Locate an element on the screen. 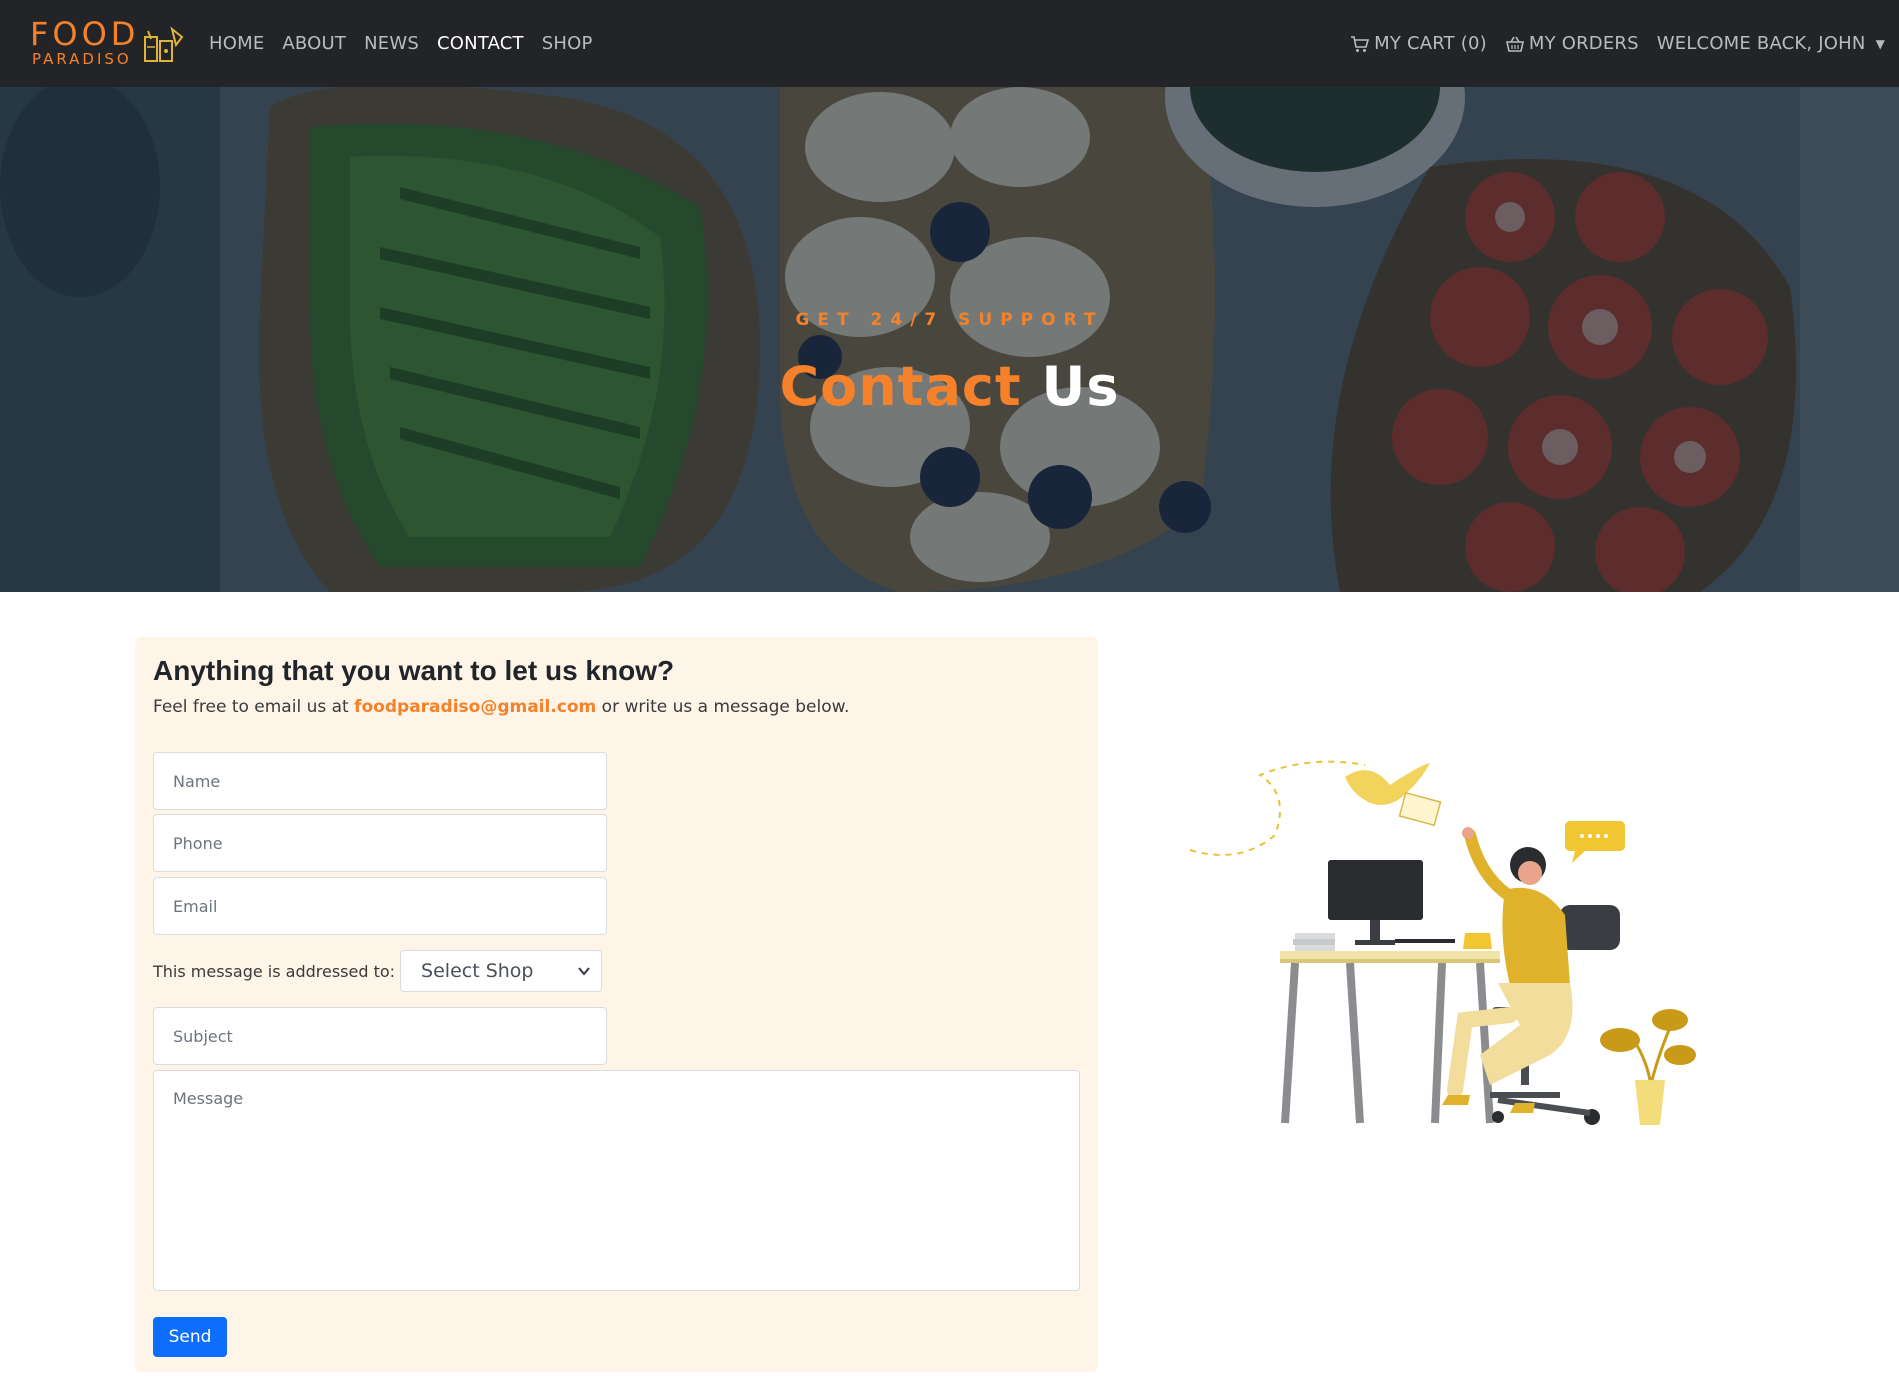  shop-select-value: Select Shop is located at coordinates (477, 971).